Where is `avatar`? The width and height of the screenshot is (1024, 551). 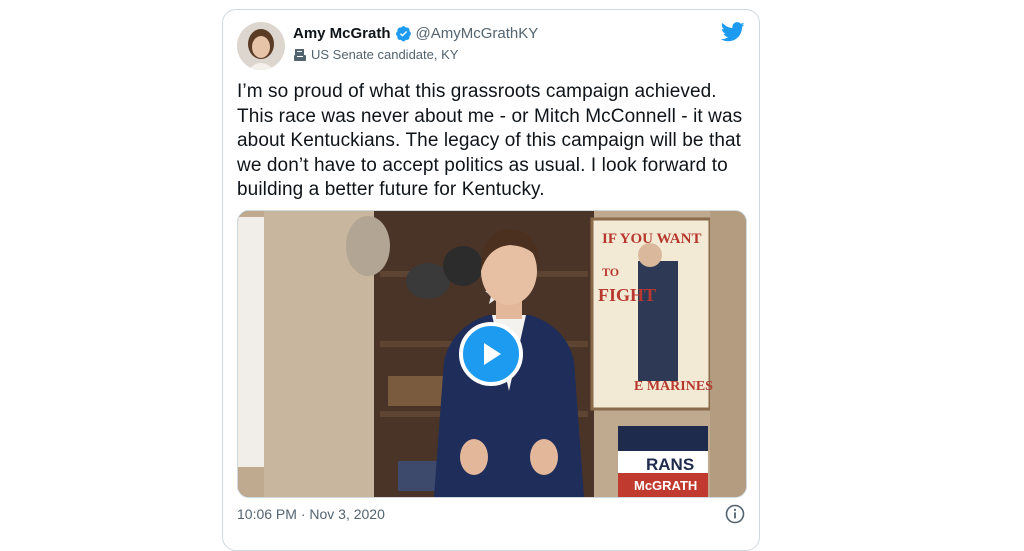 avatar is located at coordinates (261, 46).